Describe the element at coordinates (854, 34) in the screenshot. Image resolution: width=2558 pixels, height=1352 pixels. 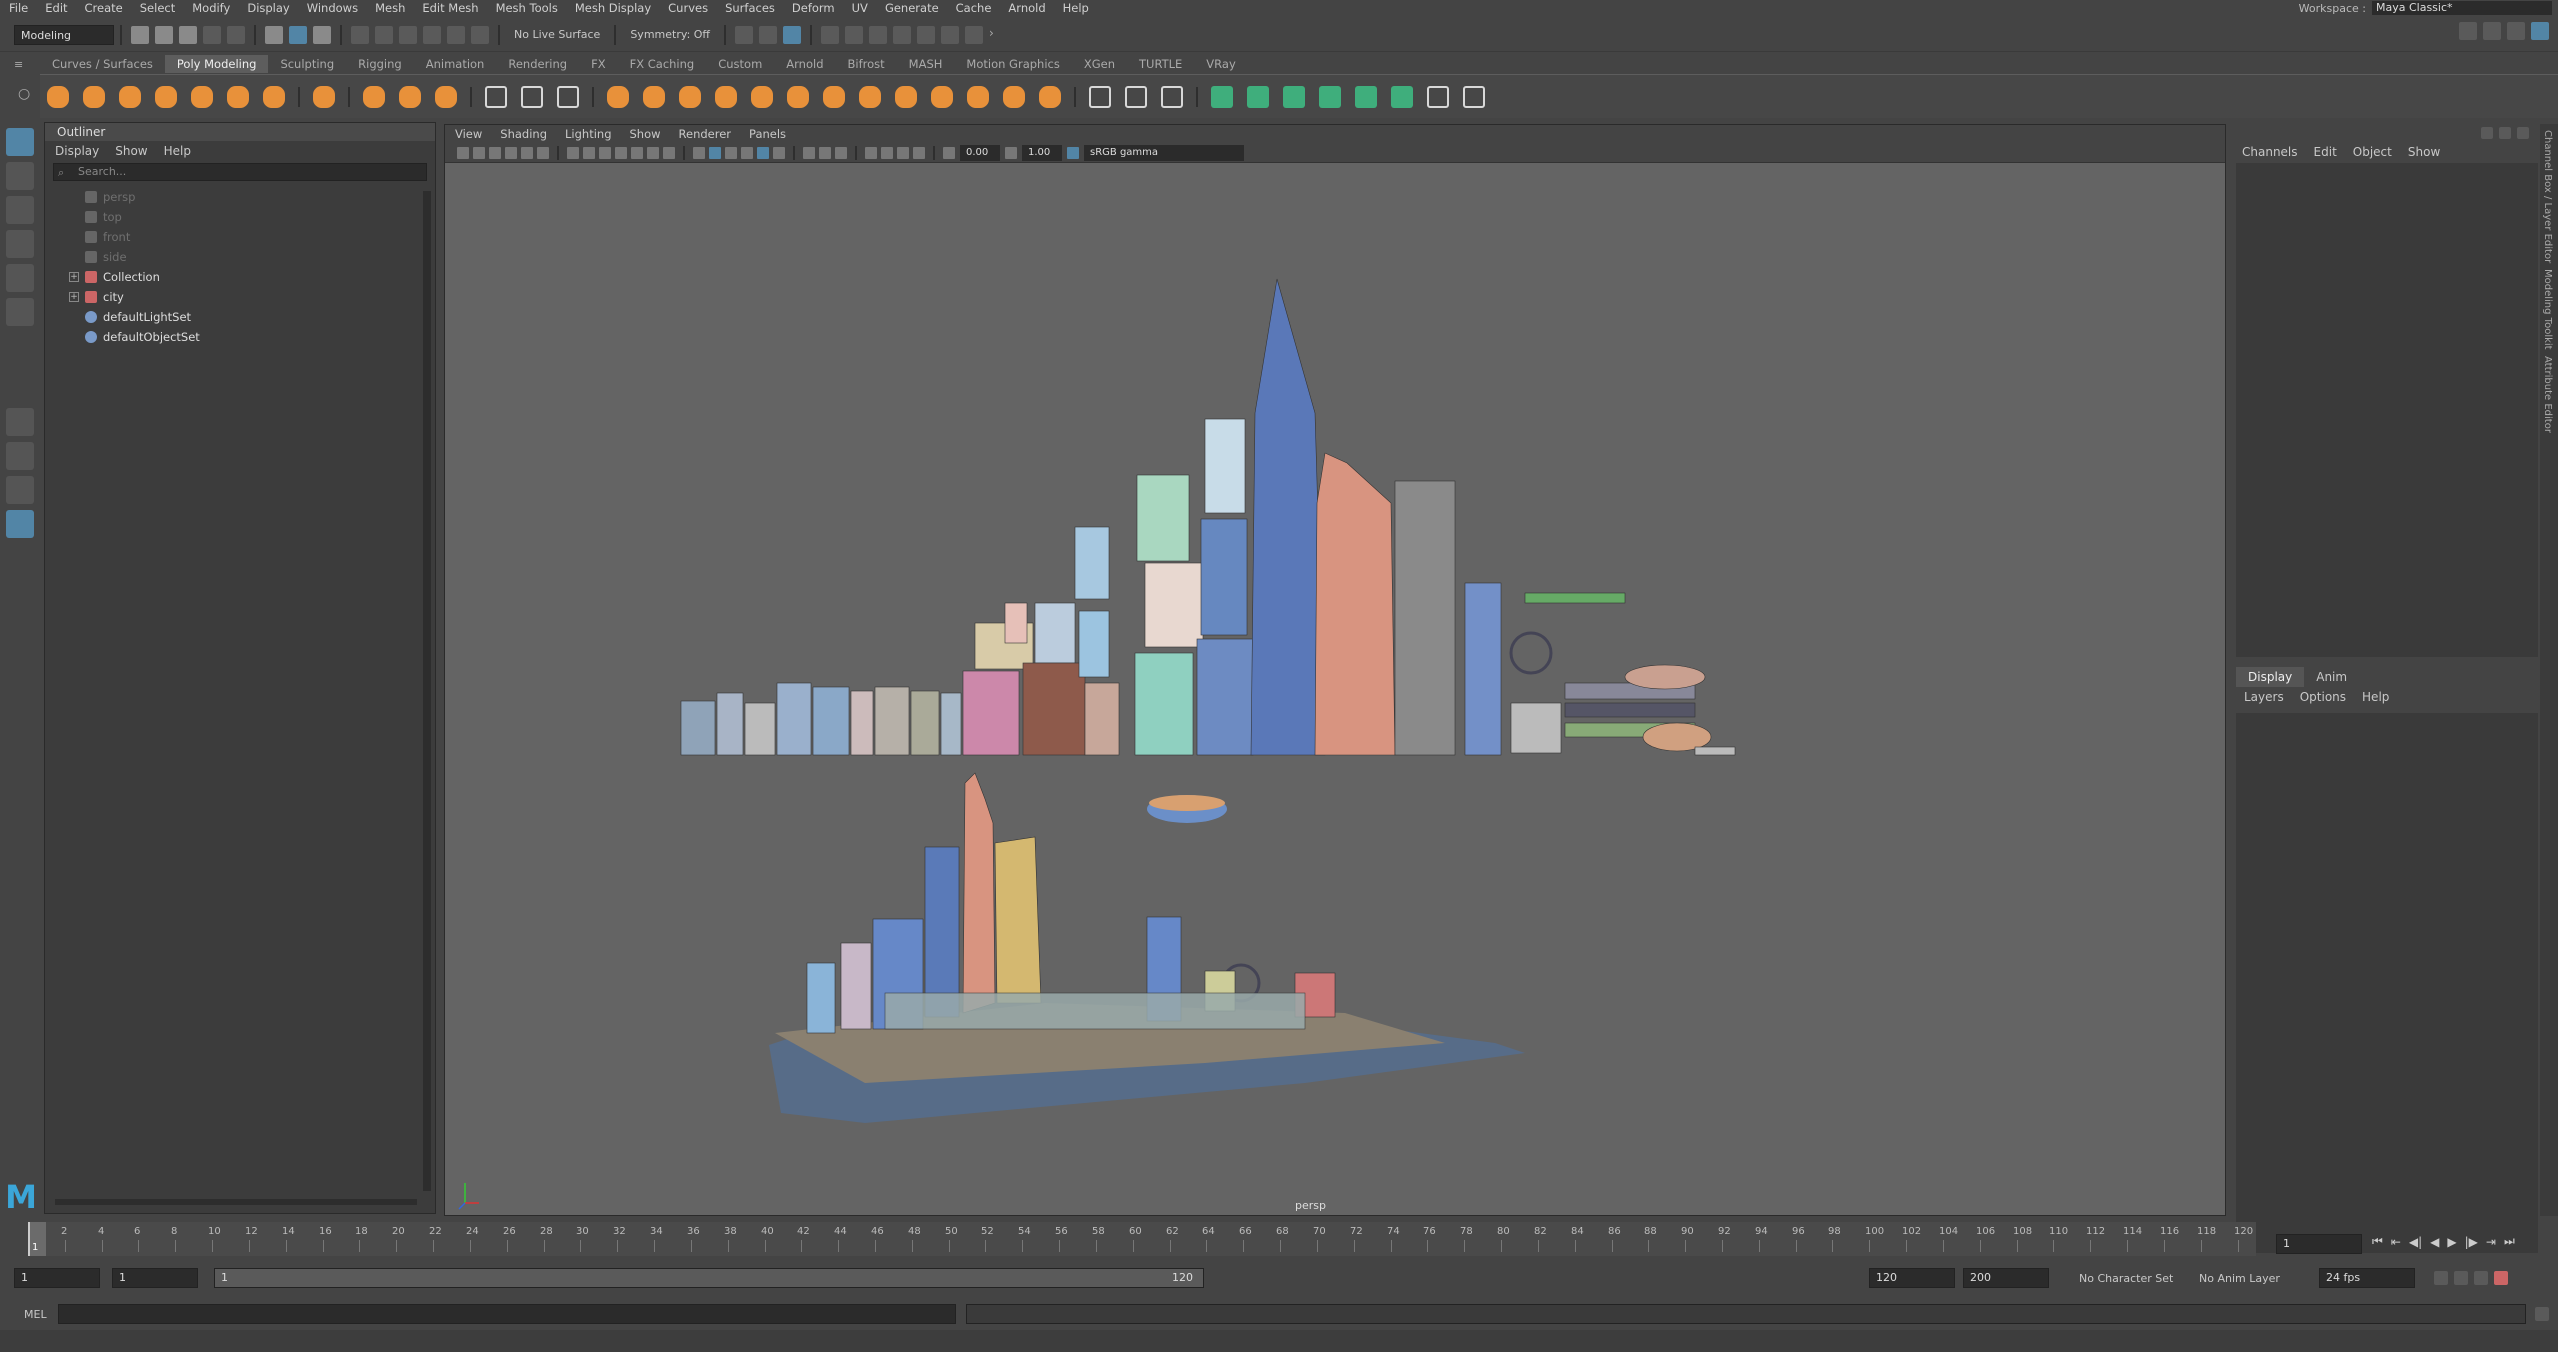
I see `render-ipr-icon` at that location.